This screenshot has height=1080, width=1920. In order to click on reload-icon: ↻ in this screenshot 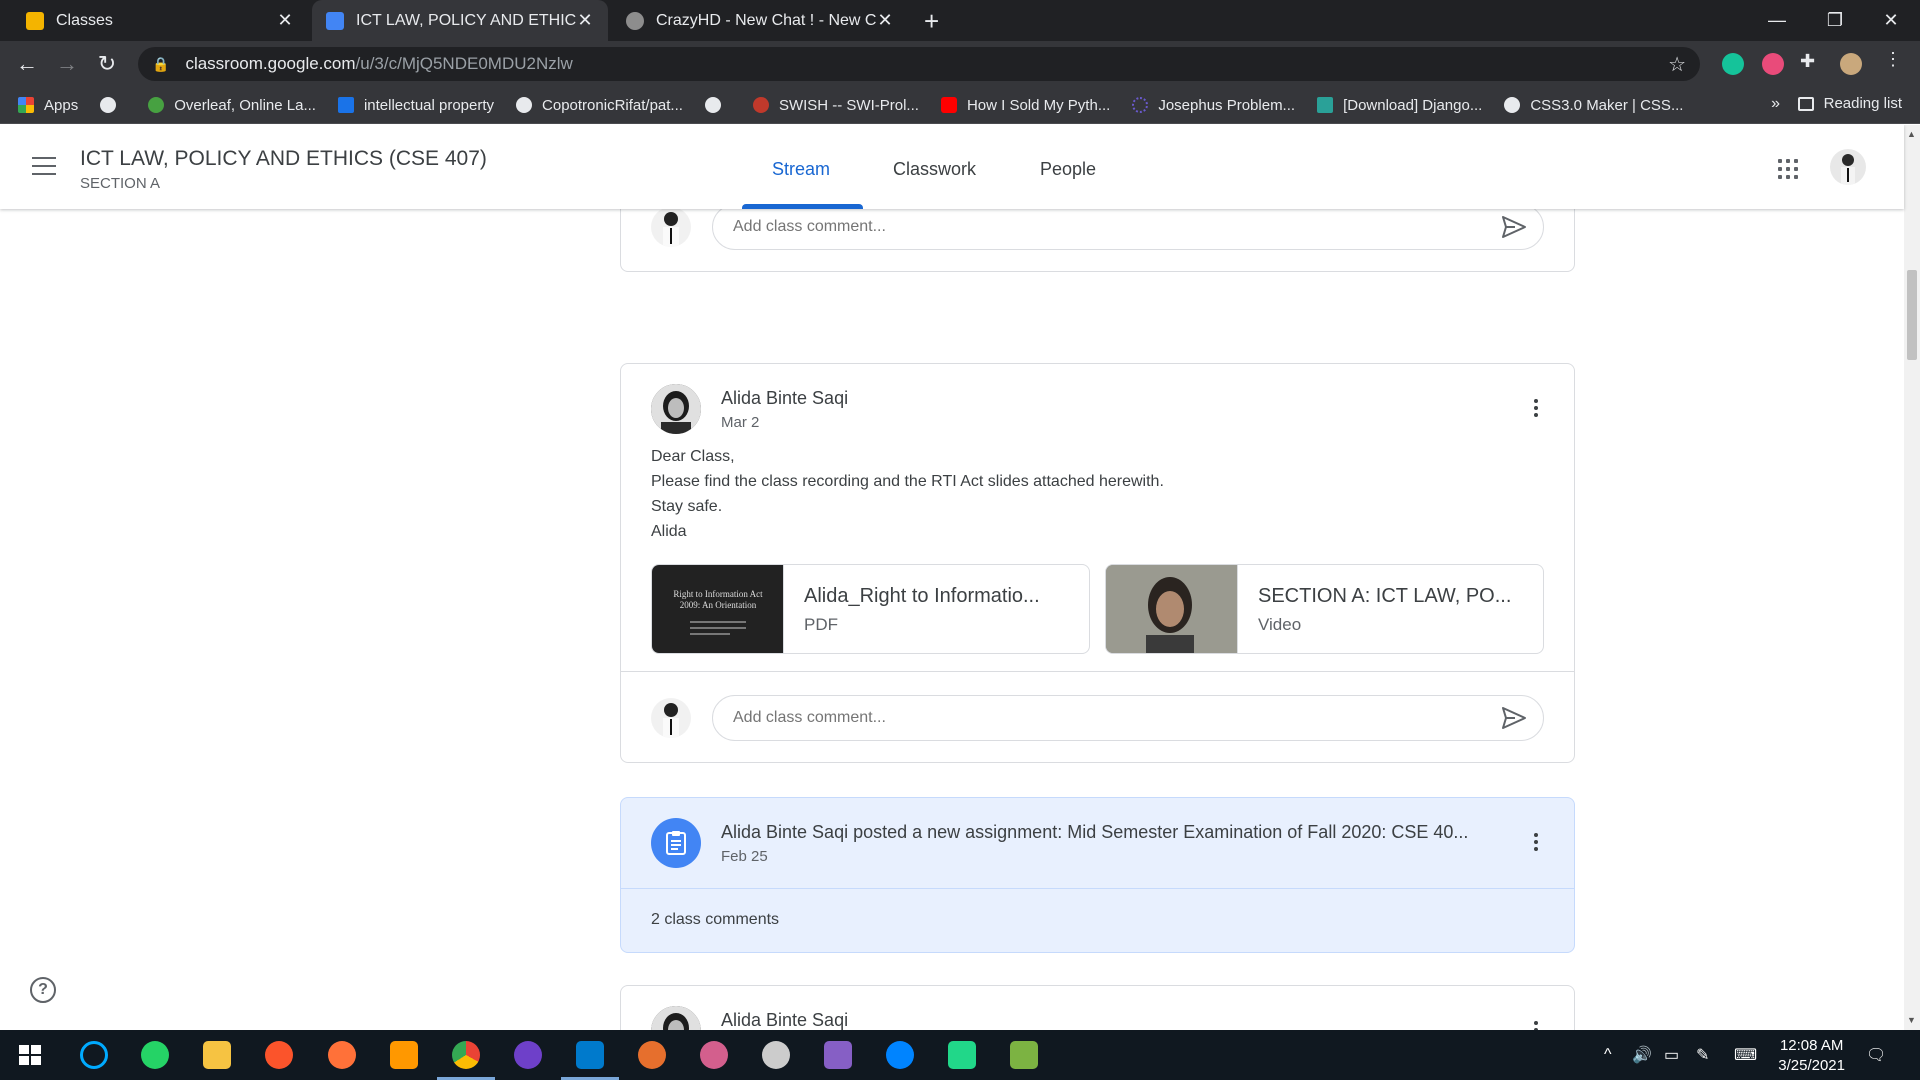, I will do `click(107, 64)`.